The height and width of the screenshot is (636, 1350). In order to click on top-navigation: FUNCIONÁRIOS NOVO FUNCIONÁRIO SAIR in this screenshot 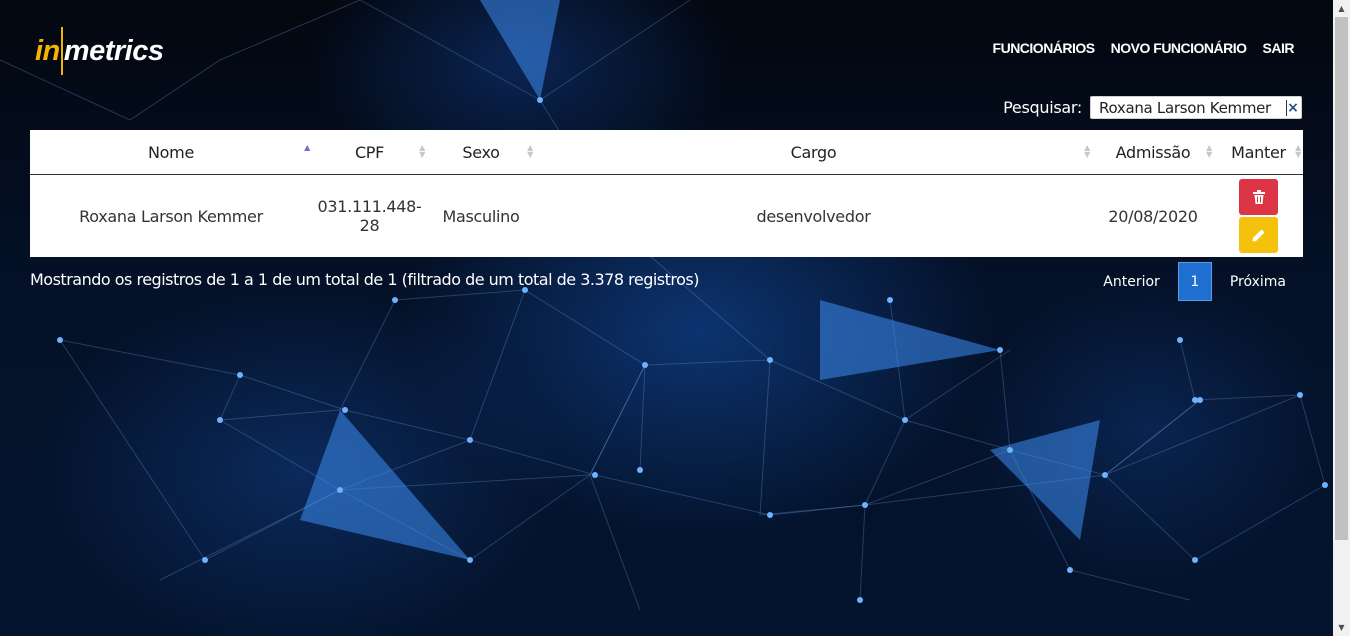, I will do `click(1144, 48)`.